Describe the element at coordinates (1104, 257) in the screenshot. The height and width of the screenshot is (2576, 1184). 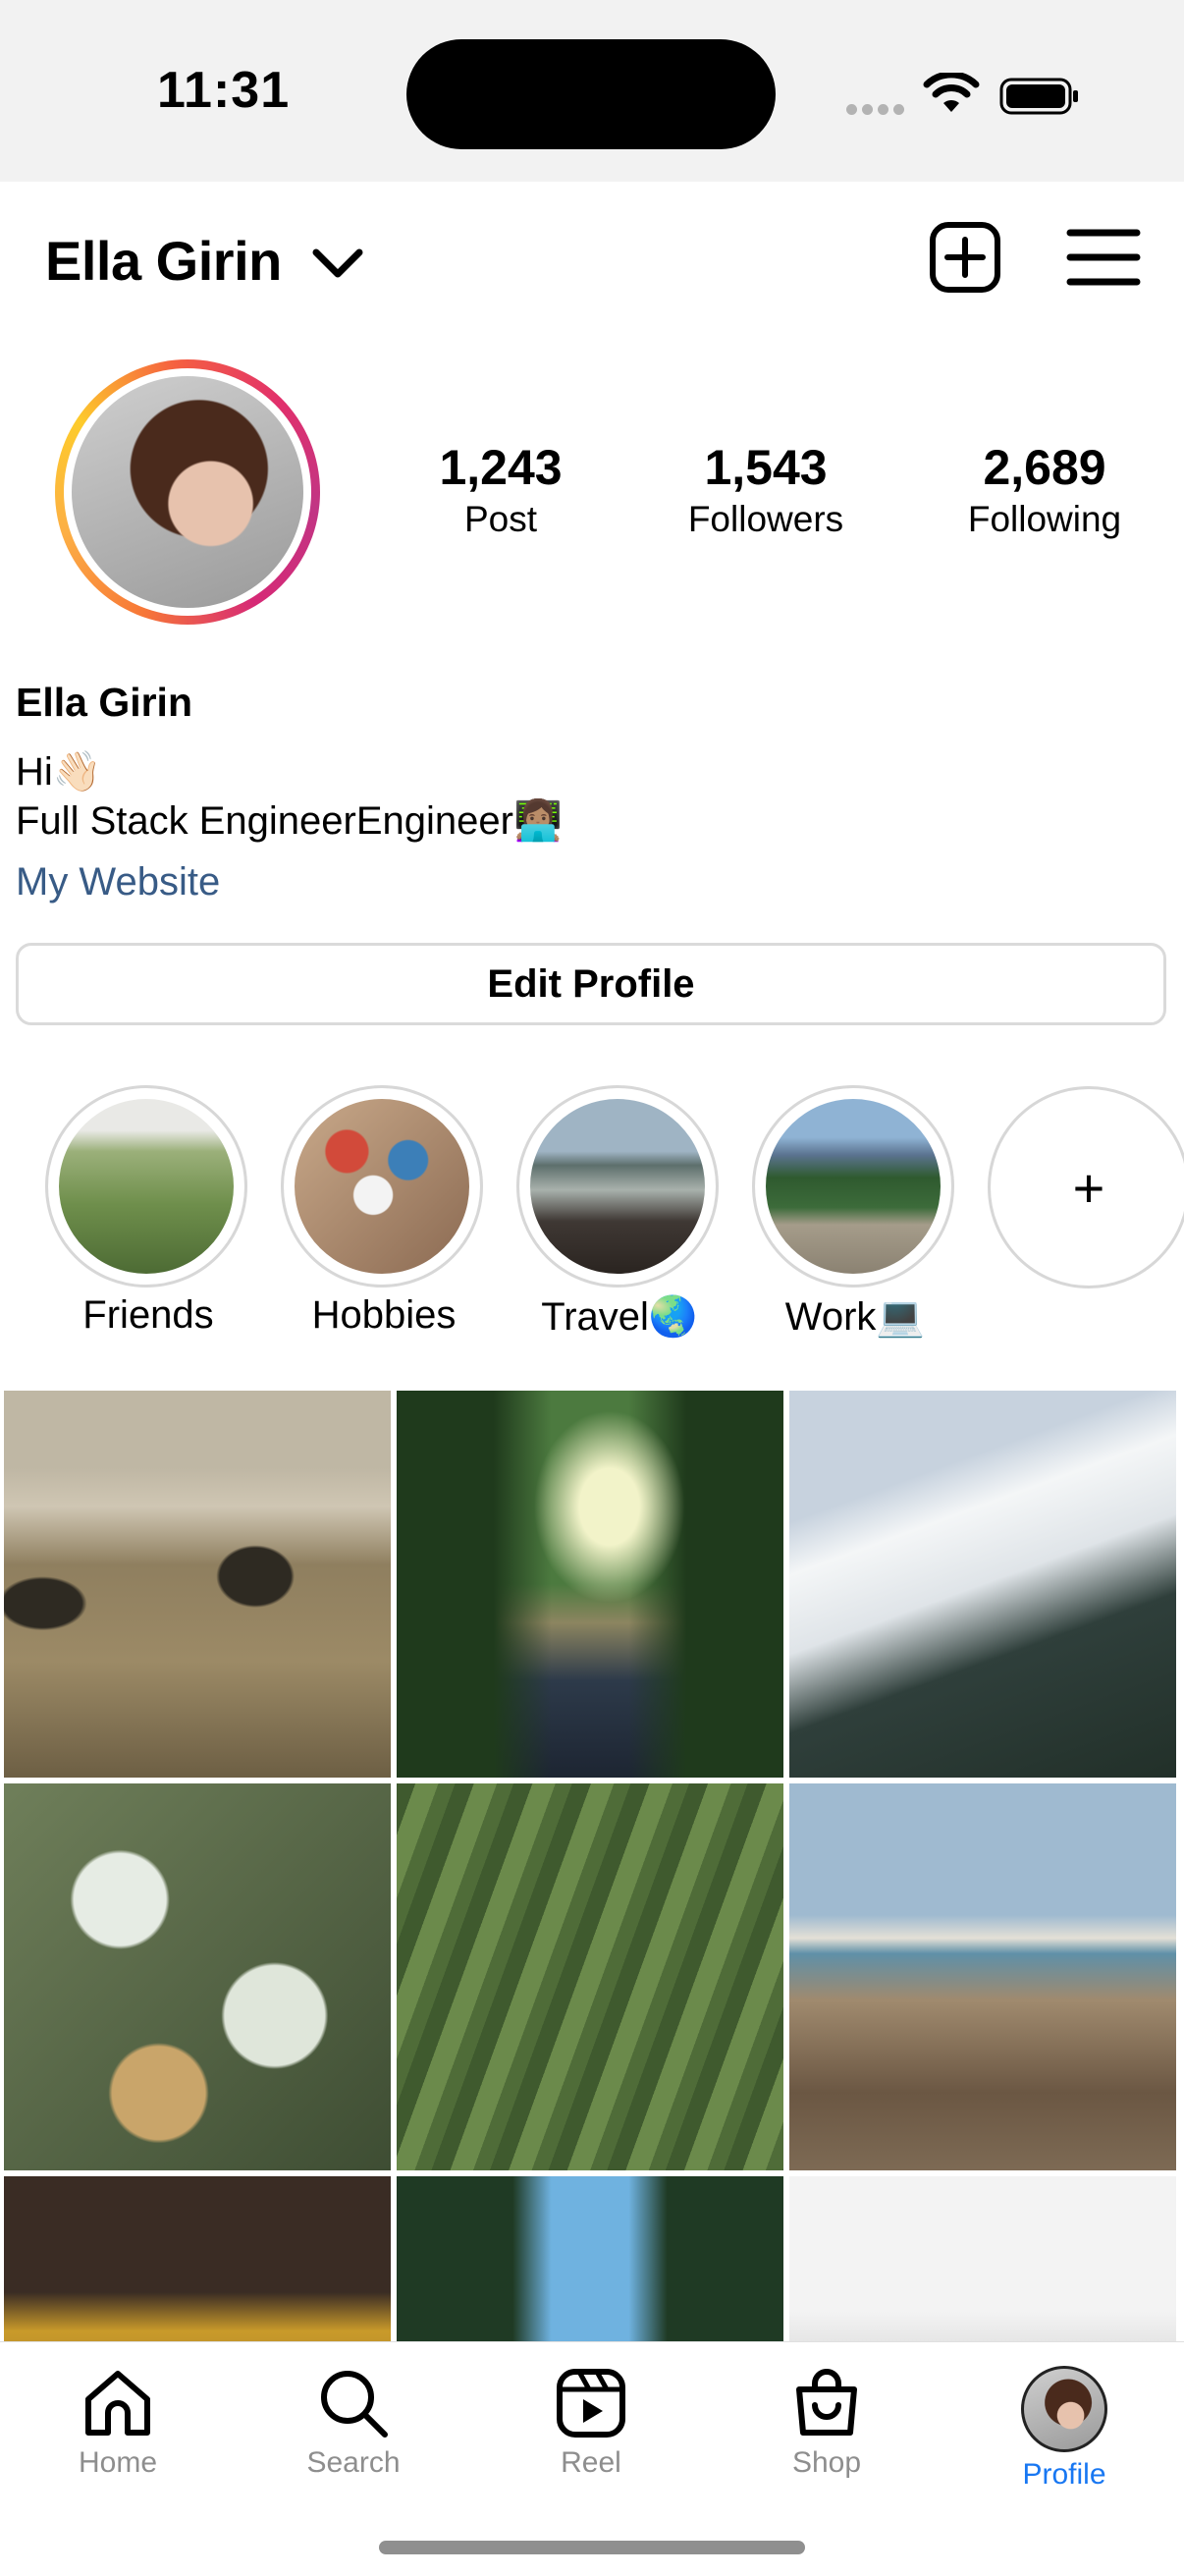
I see `menu-icon` at that location.